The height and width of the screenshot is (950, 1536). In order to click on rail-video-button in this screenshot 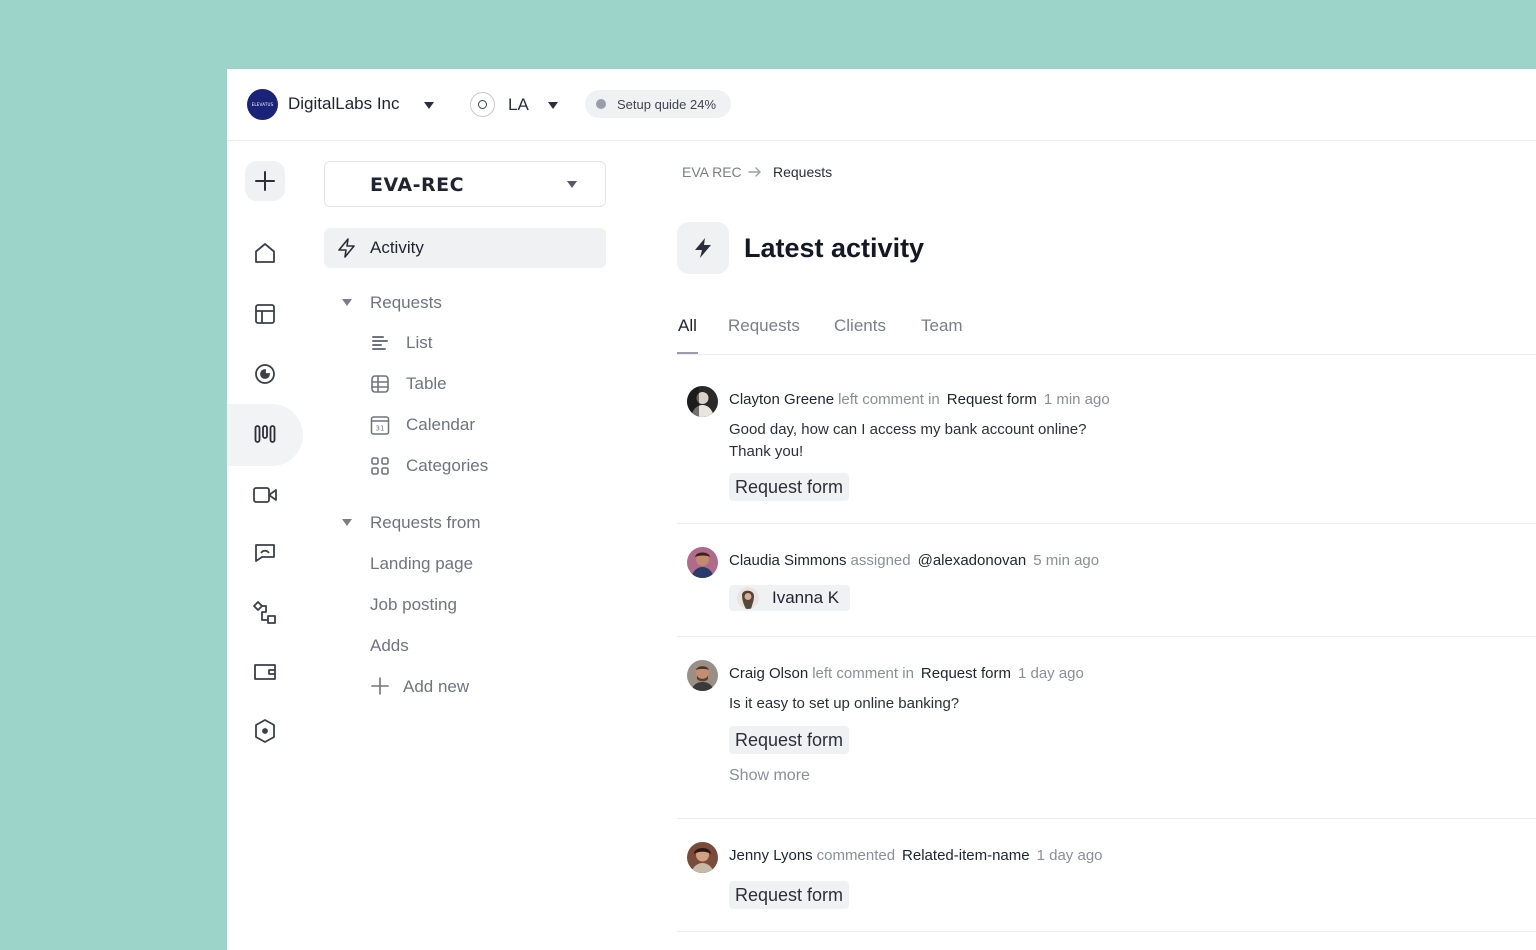, I will do `click(265, 495)`.